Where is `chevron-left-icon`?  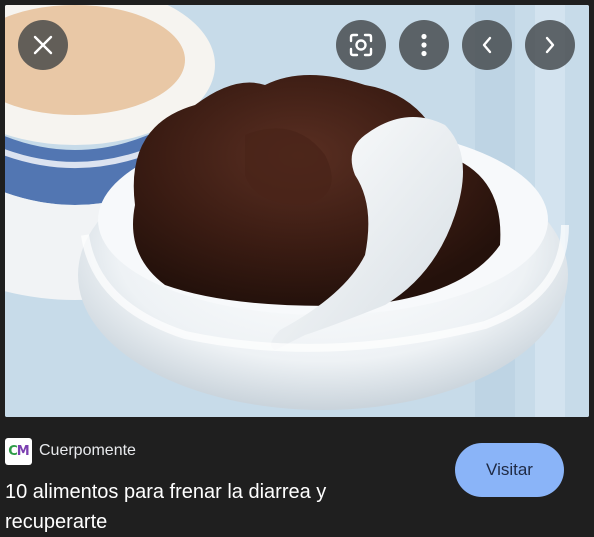 chevron-left-icon is located at coordinates (487, 45).